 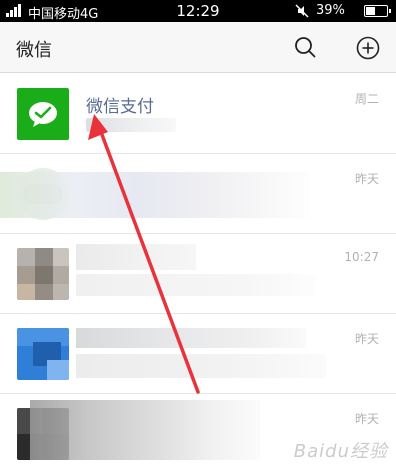 I want to click on status-bar: 中国移动4G 12:29 39%, so click(x=198, y=11).